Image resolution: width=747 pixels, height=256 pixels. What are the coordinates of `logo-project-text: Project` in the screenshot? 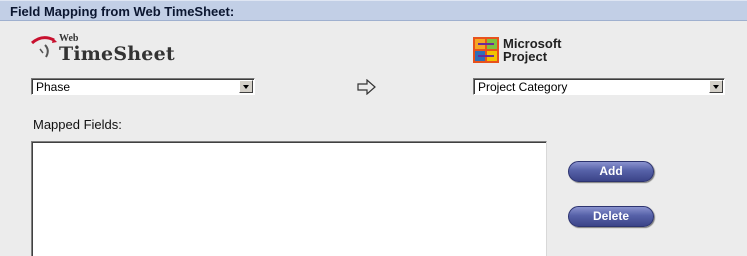 It's located at (525, 56).